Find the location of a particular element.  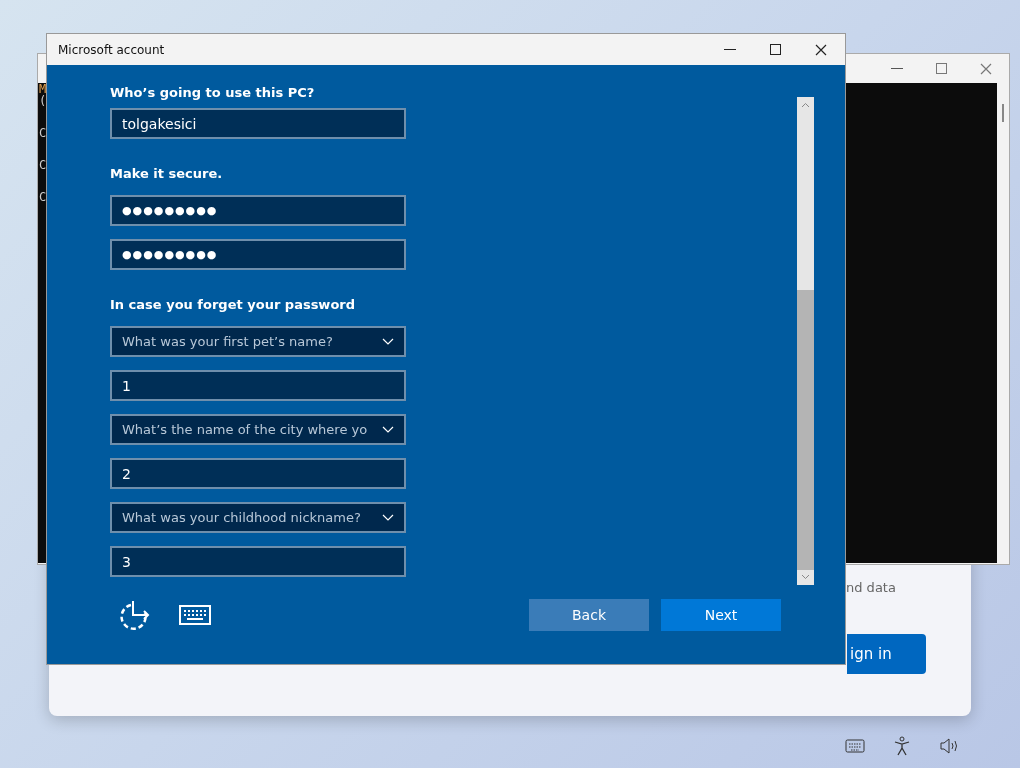

answer-field: 2 is located at coordinates (258, 473).